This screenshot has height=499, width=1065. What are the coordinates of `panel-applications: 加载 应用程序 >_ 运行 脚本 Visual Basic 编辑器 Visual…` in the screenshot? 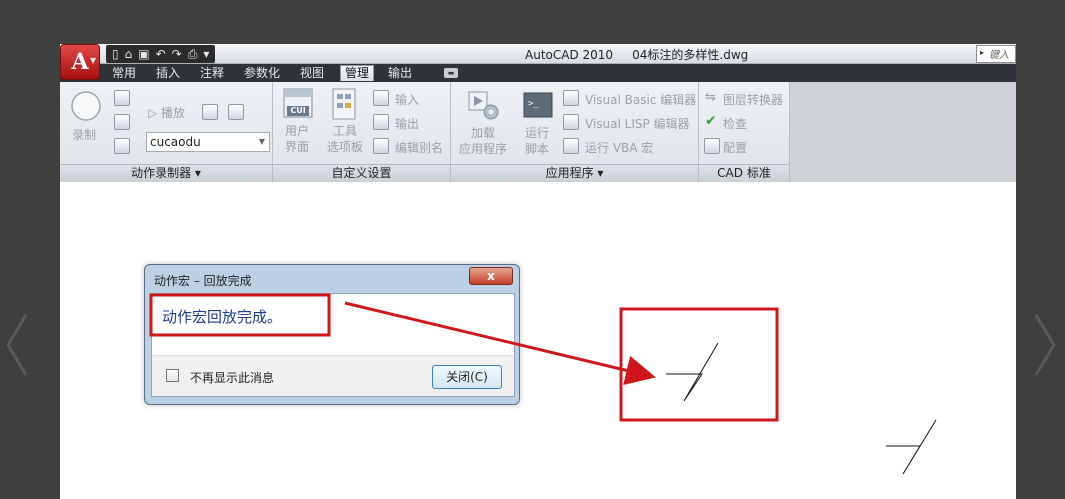 It's located at (575, 132).